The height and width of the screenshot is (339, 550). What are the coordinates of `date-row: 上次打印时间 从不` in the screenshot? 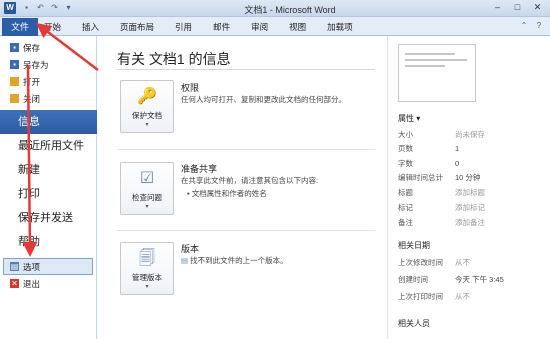 It's located at (473, 296).